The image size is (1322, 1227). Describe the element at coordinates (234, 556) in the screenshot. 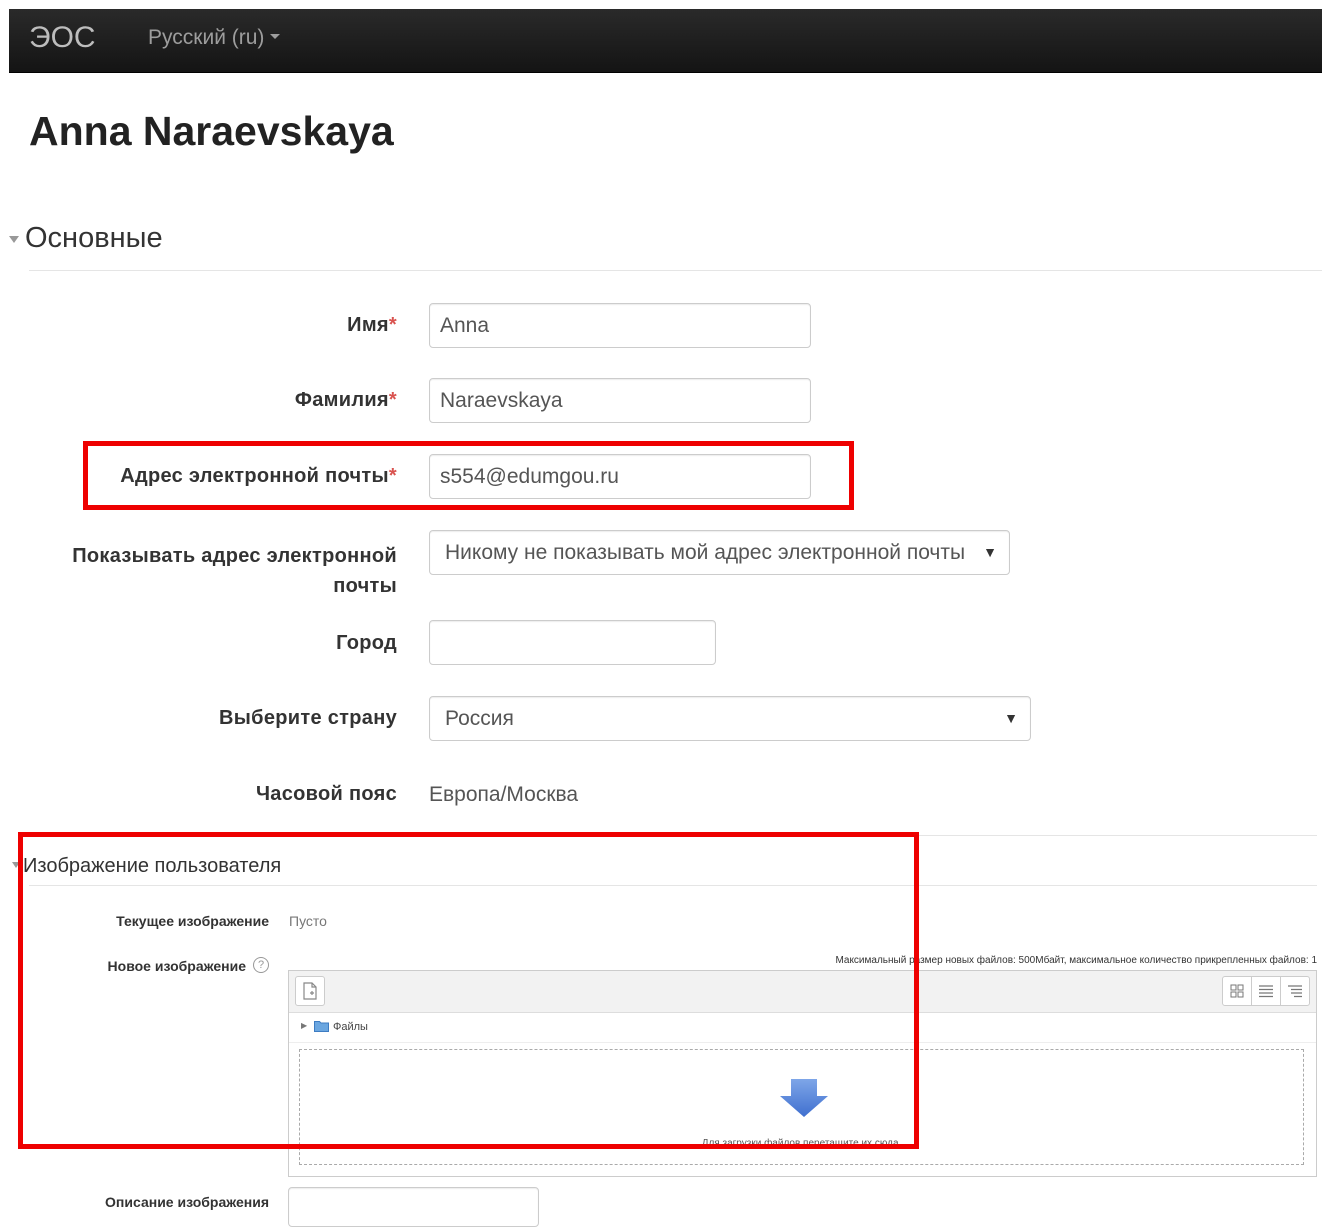

I see `email-display-label-line1: Показывать адрес электронной` at that location.